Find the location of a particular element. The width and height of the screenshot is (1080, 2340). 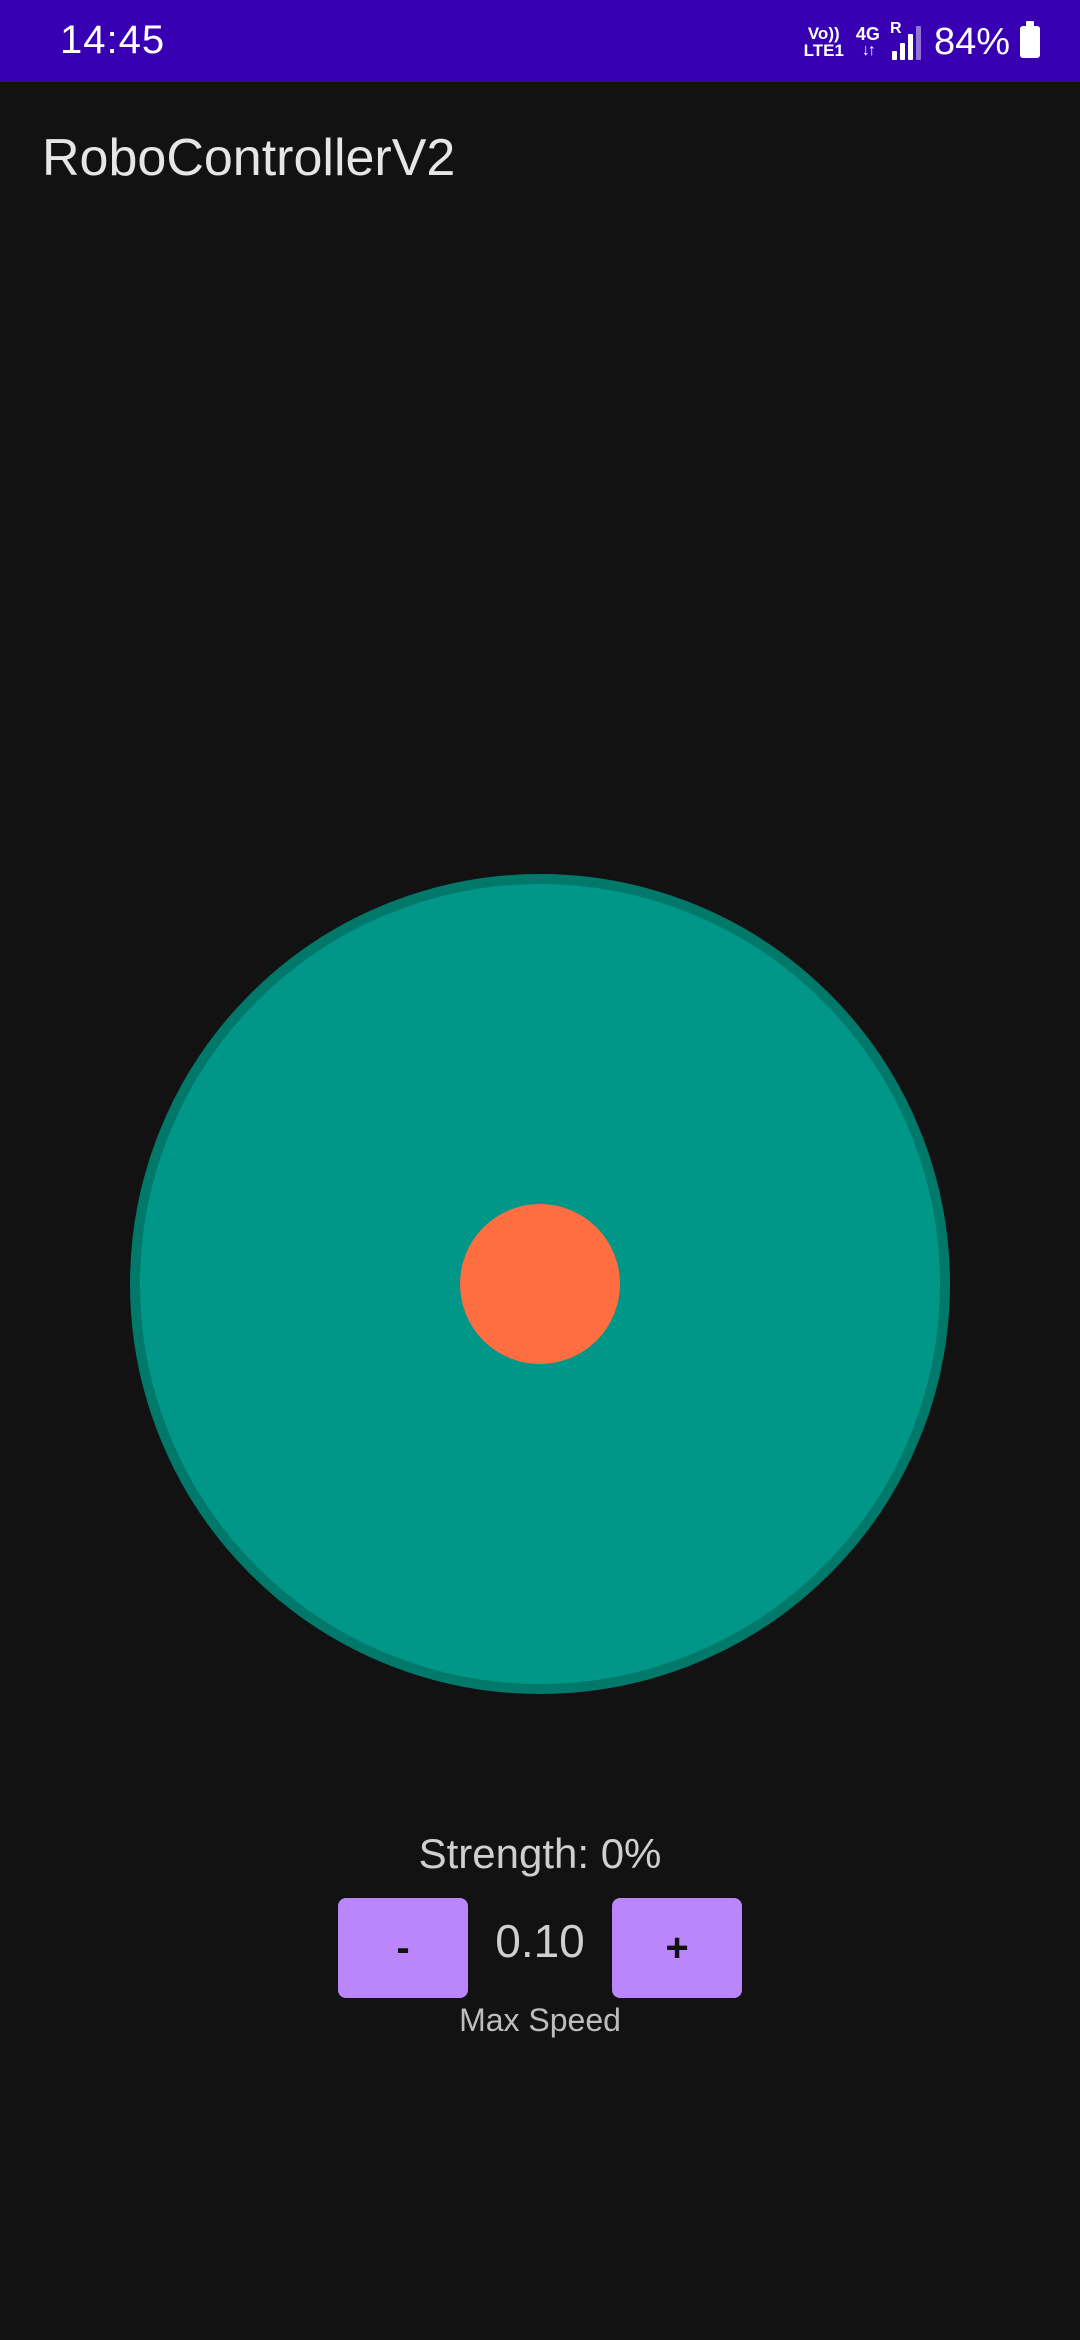

strength-readout: Strength: 0% is located at coordinates (540, 1853).